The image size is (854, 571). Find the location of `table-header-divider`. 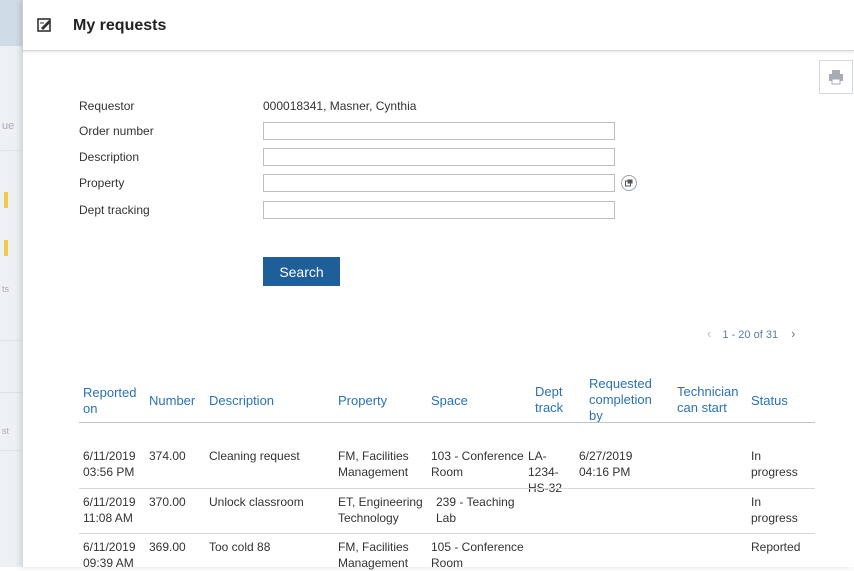

table-header-divider is located at coordinates (447, 422).